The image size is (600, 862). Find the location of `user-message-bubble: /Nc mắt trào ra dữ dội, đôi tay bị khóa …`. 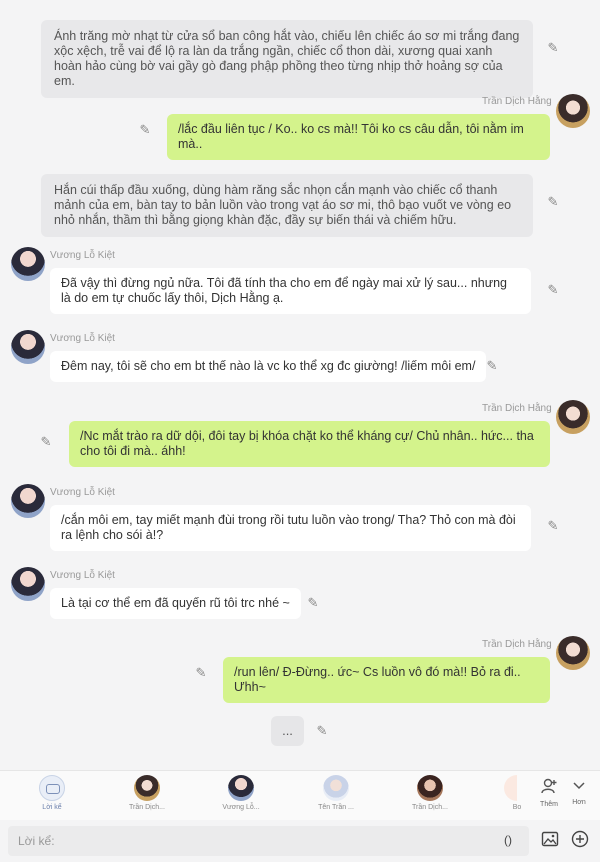

user-message-bubble: /Nc mắt trào ra dữ dội, đôi tay bị khóa … is located at coordinates (309, 444).